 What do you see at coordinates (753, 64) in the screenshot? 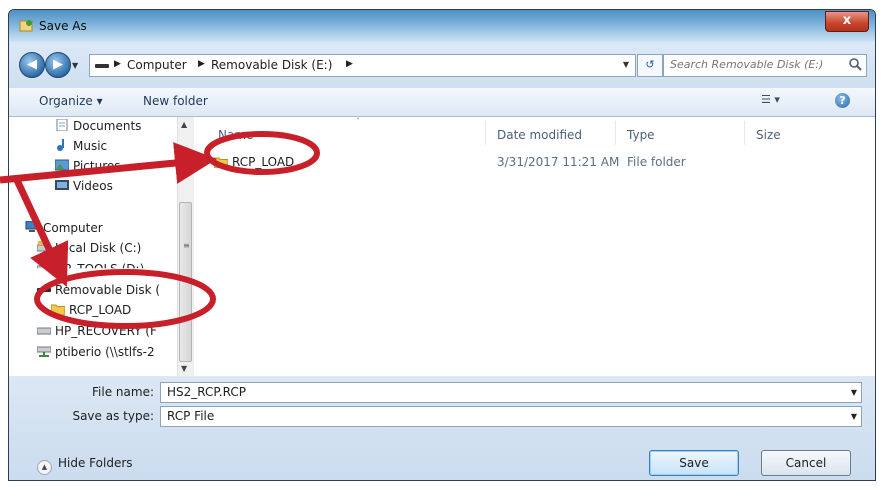
I see `search-input` at bounding box center [753, 64].